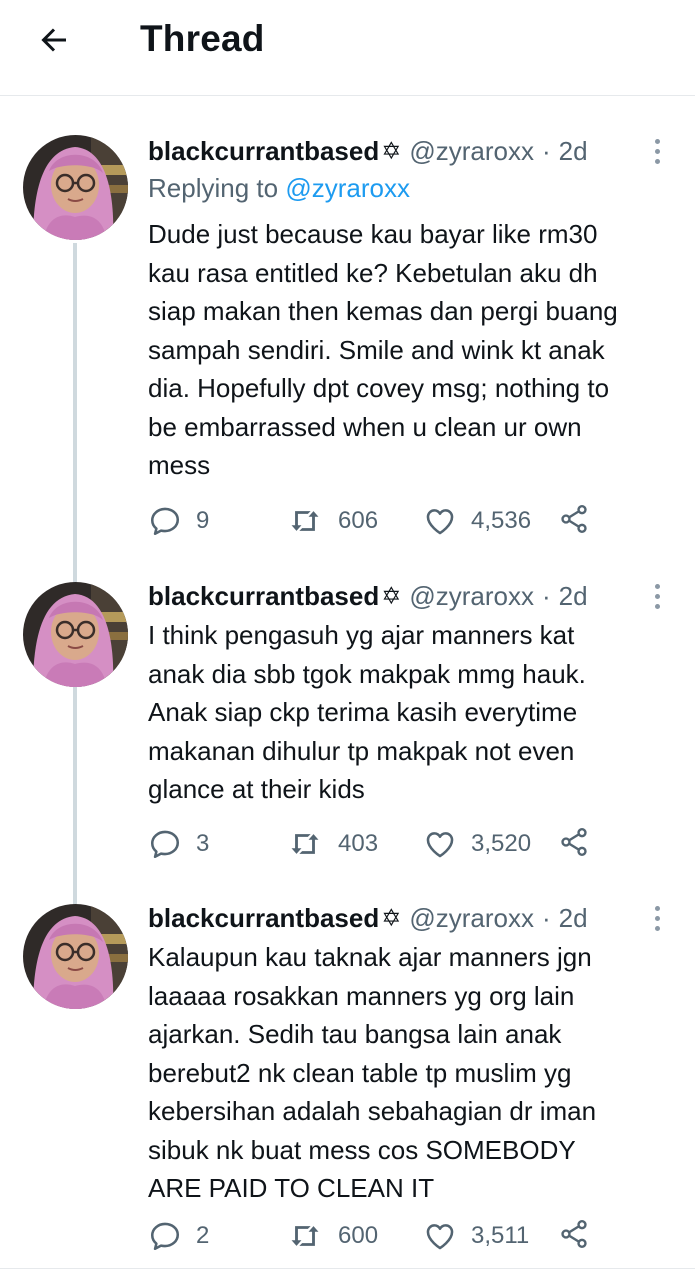 Image resolution: width=695 pixels, height=1280 pixels. I want to click on retweet-count: 606, so click(358, 520).